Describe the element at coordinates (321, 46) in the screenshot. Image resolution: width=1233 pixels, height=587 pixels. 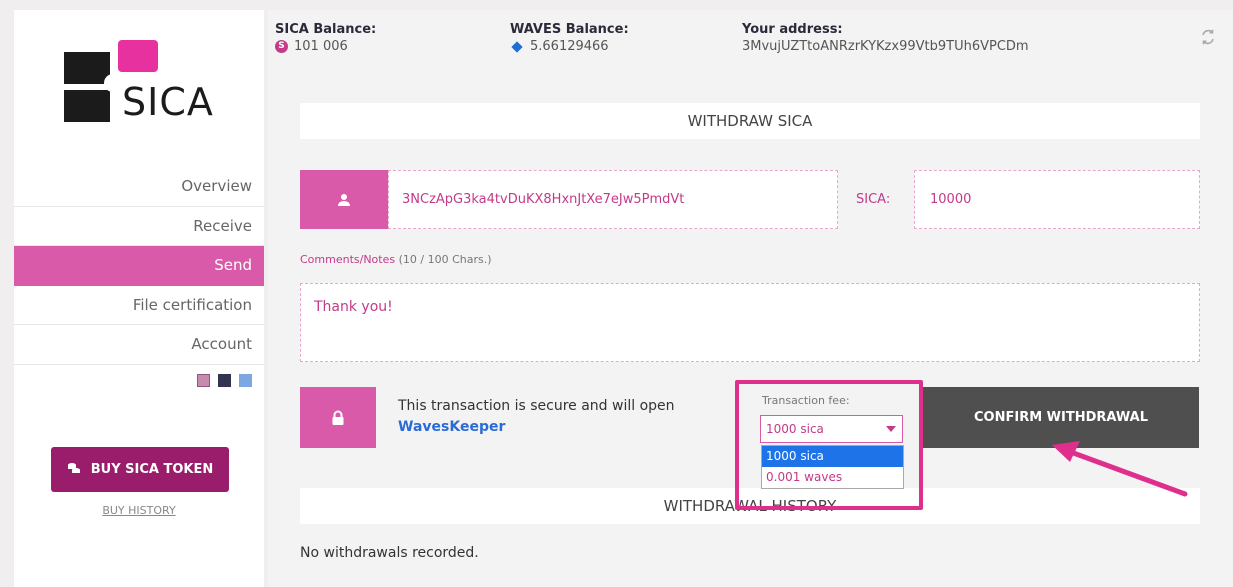
I see `sica-balance-value: 101 006` at that location.